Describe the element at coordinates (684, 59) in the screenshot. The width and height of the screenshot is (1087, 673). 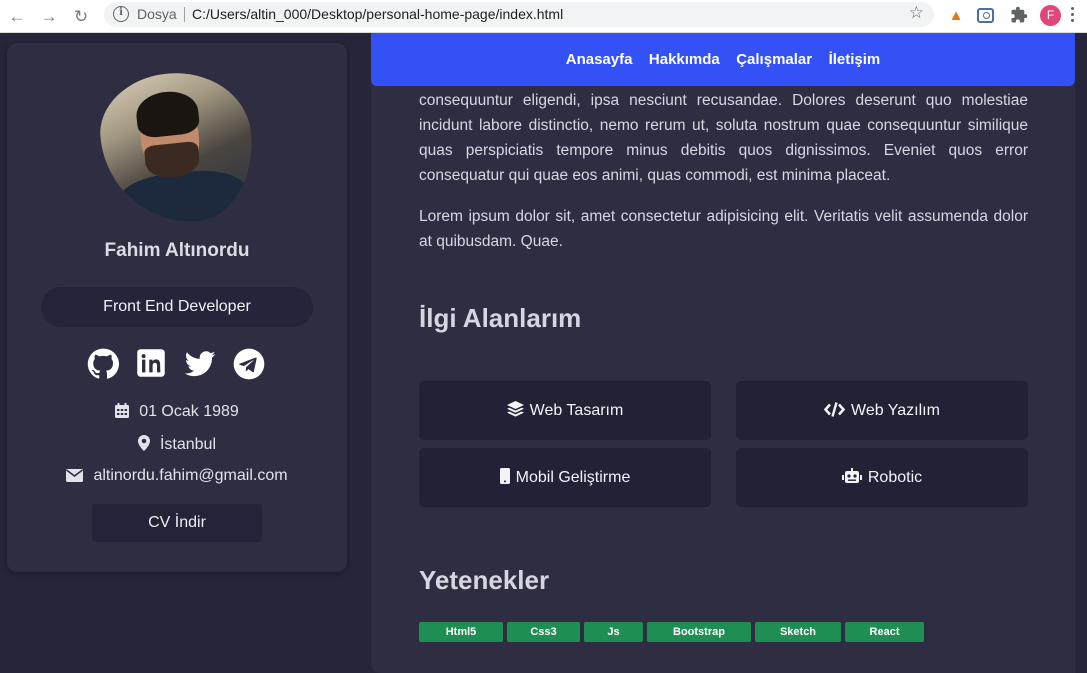
I see `nav-link-about: Hakkımda` at that location.